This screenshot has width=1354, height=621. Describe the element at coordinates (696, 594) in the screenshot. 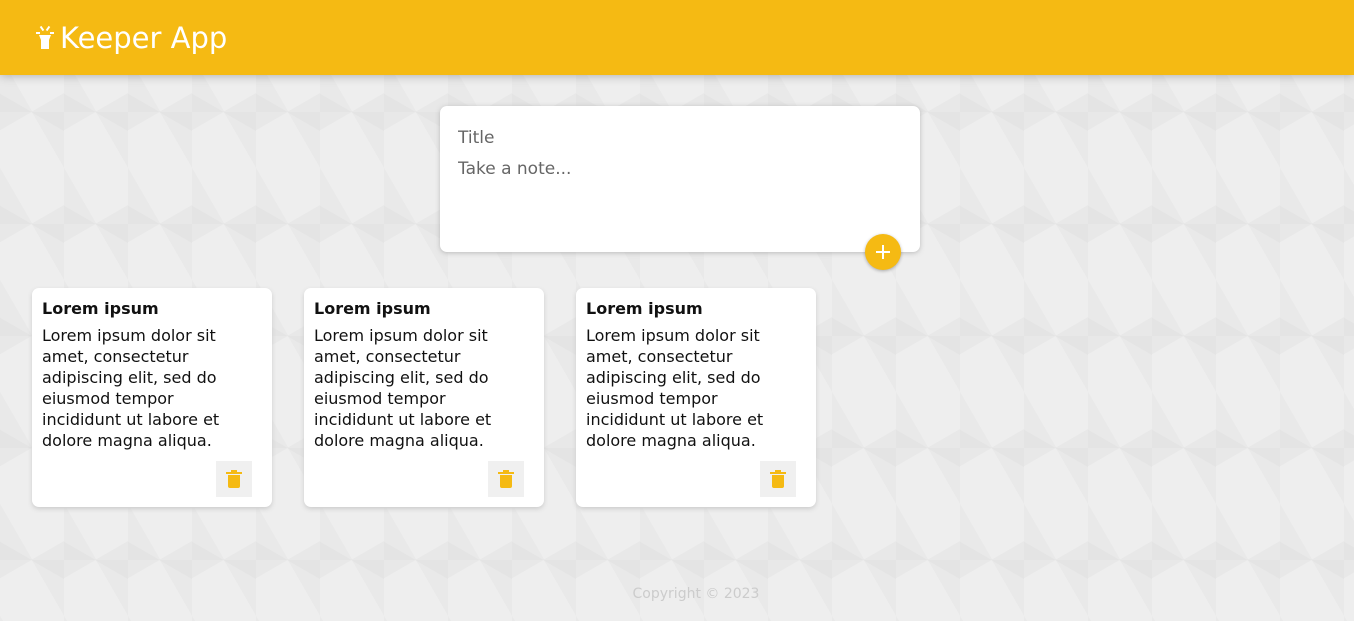

I see `copyright-text: Copyright © 2023` at that location.